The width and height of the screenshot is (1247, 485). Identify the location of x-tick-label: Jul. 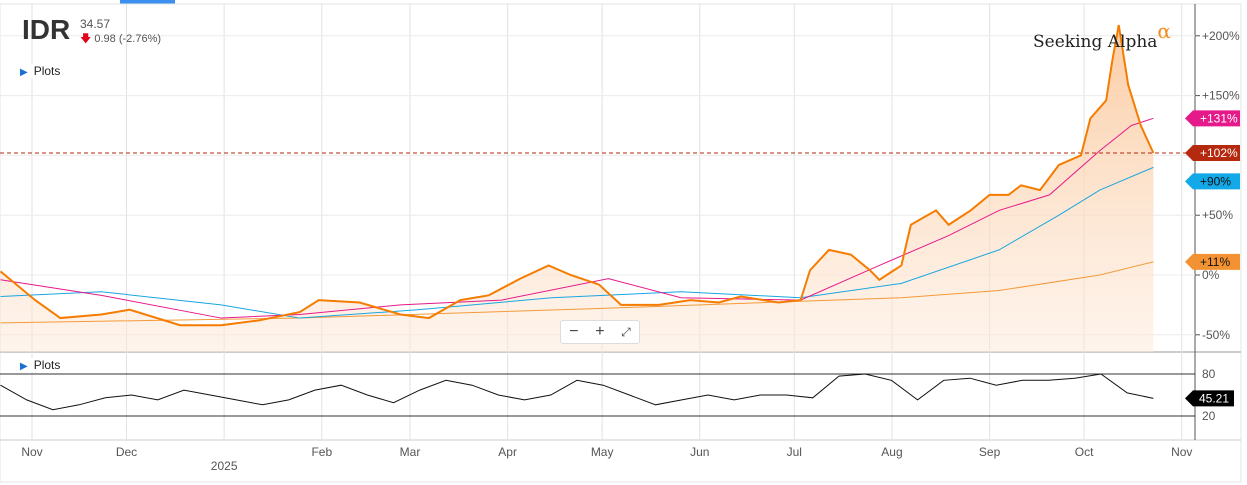
(794, 452).